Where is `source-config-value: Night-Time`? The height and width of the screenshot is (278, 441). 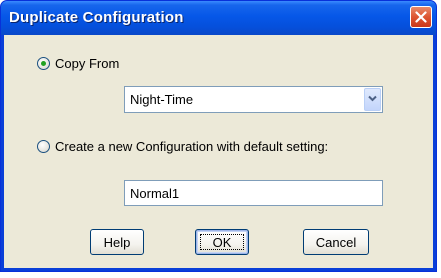
source-config-value: Night-Time is located at coordinates (162, 99).